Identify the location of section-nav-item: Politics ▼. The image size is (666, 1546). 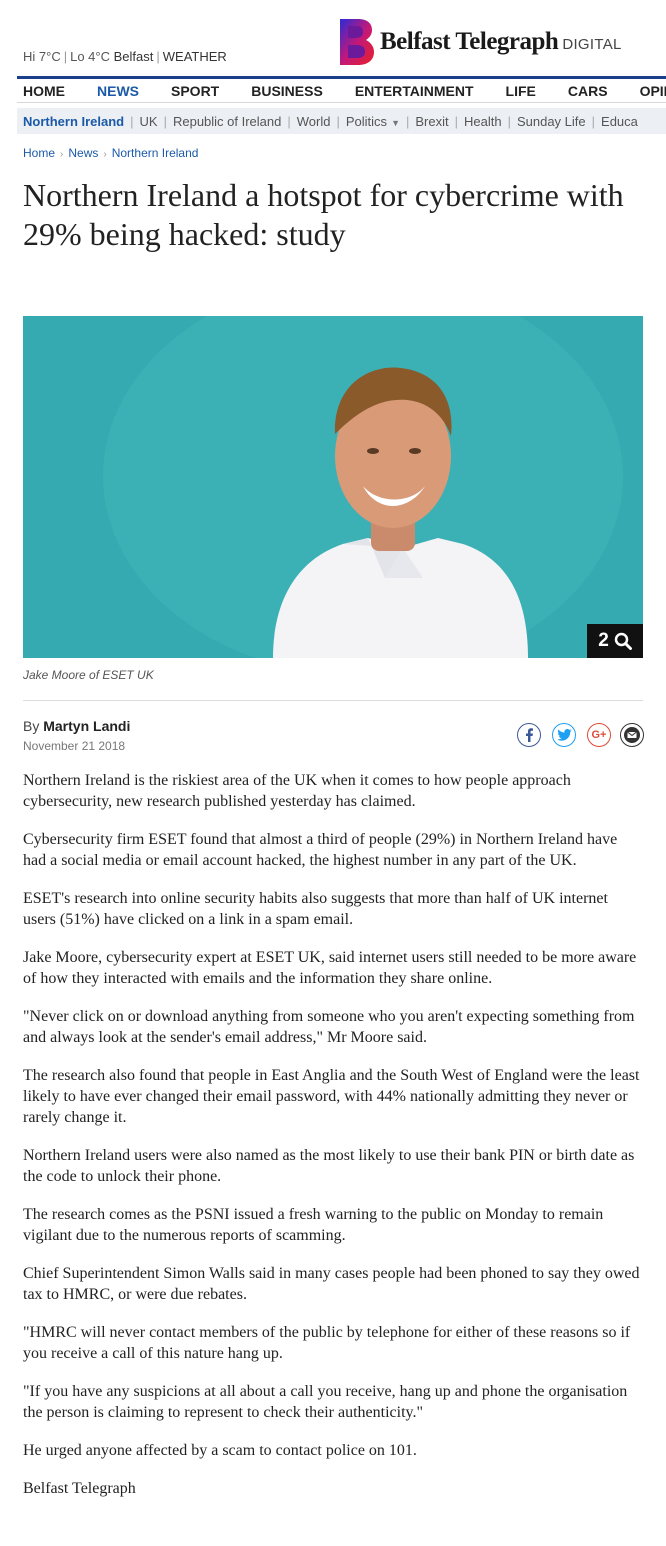
(373, 121).